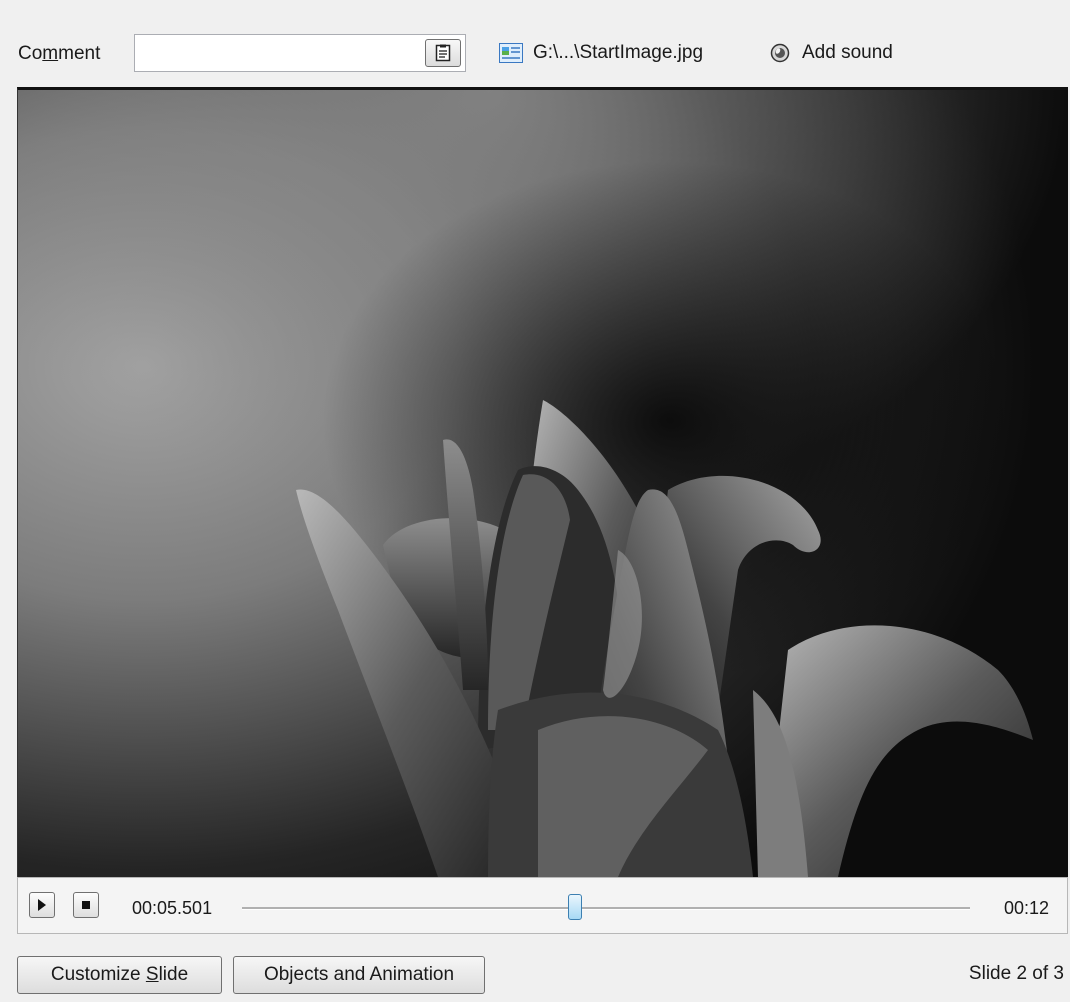  Describe the element at coordinates (618, 52) in the screenshot. I see `image-file-path: G:\...\StartImage.jpg` at that location.